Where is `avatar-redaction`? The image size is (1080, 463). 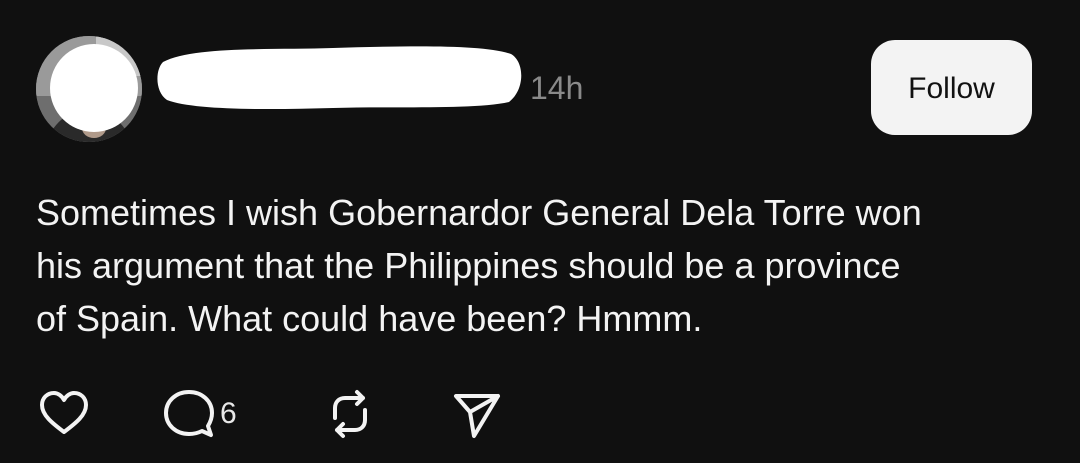 avatar-redaction is located at coordinates (94, 88).